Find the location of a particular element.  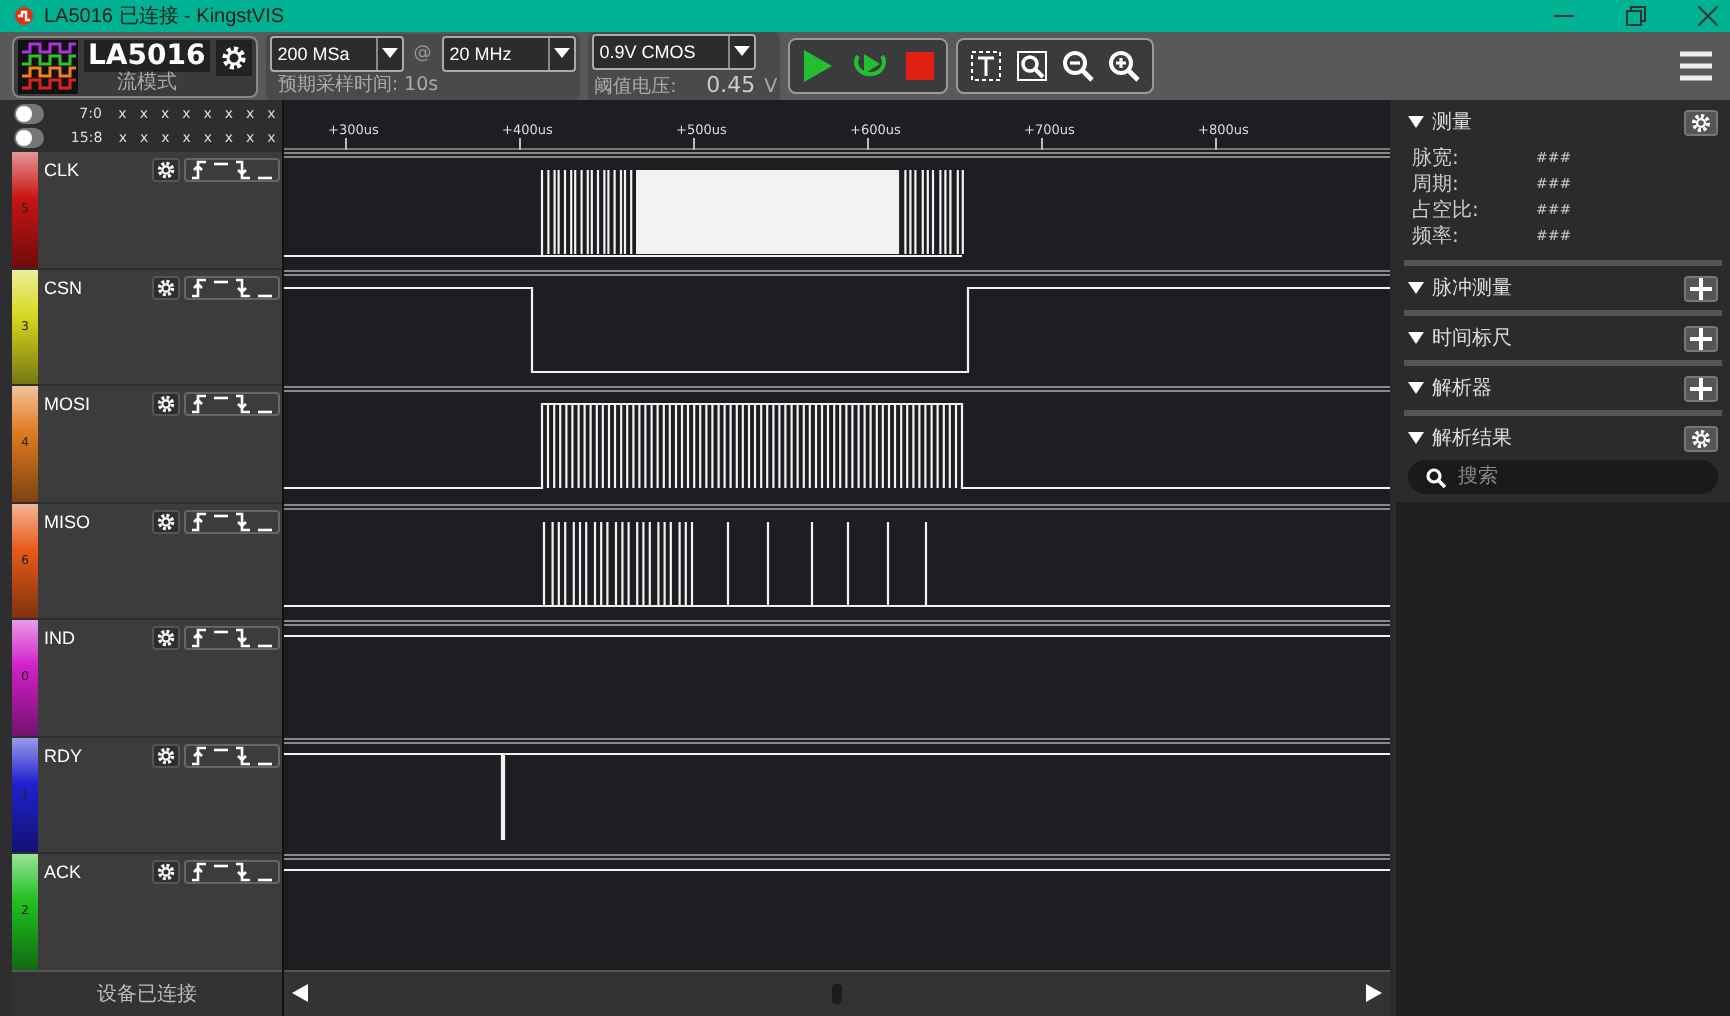

close-icon is located at coordinates (1708, 16).